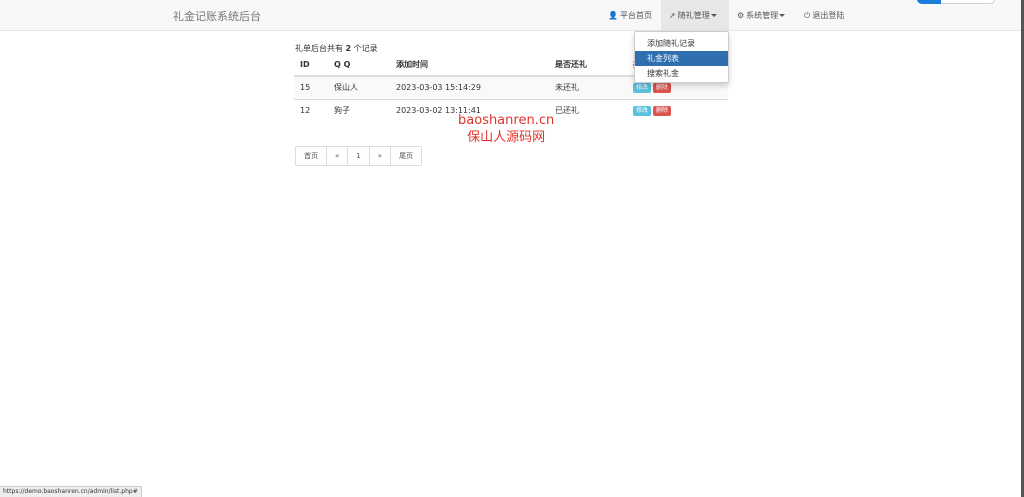 This screenshot has height=497, width=1024. I want to click on gift-management-dropdown: 添加随礼记录 礼金列表 搜索礼金, so click(681, 57).